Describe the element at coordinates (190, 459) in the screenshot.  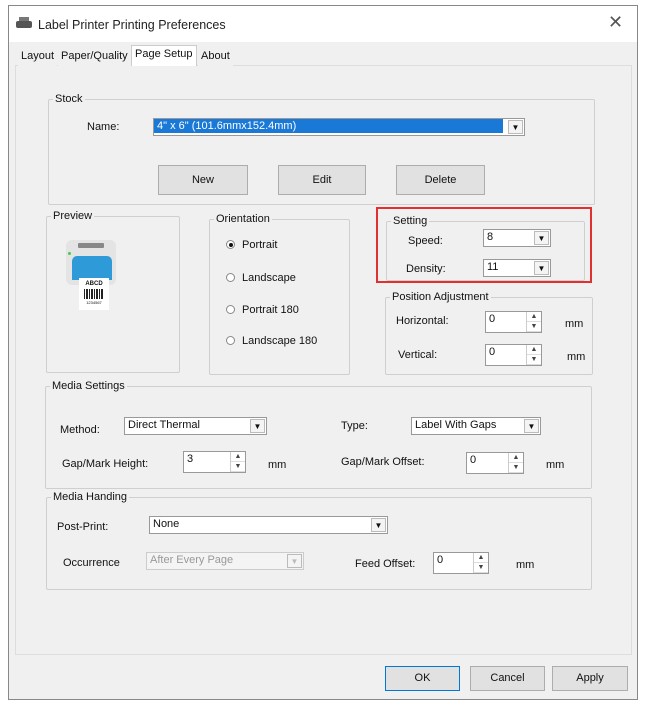
I see `gap-height-value: 3` at that location.